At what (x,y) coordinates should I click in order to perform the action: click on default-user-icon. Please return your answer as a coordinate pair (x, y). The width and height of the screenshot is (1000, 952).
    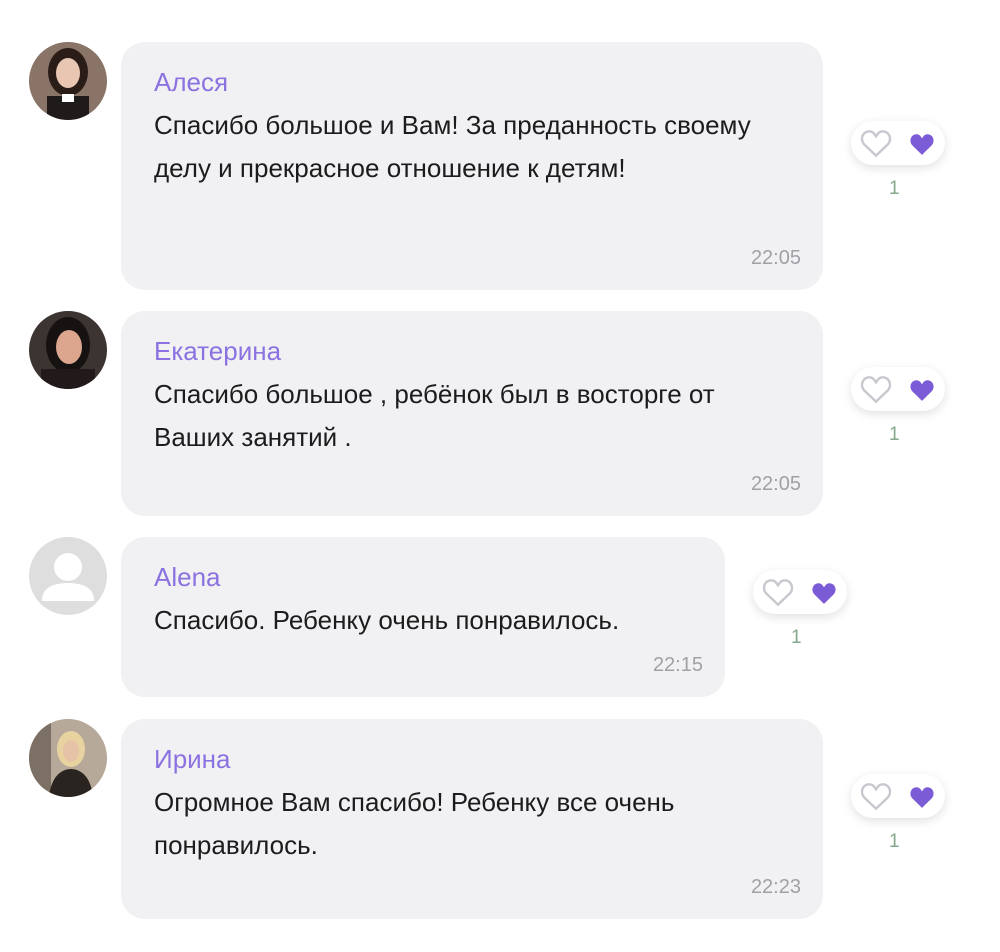
    Looking at the image, I should click on (68, 576).